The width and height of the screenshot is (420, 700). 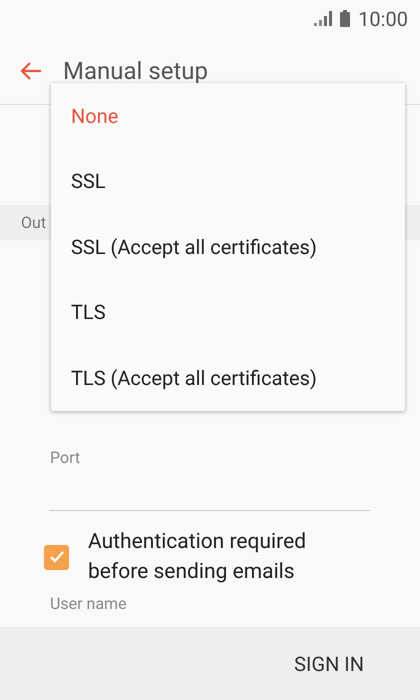 I want to click on menu-item: SSL, so click(x=228, y=181).